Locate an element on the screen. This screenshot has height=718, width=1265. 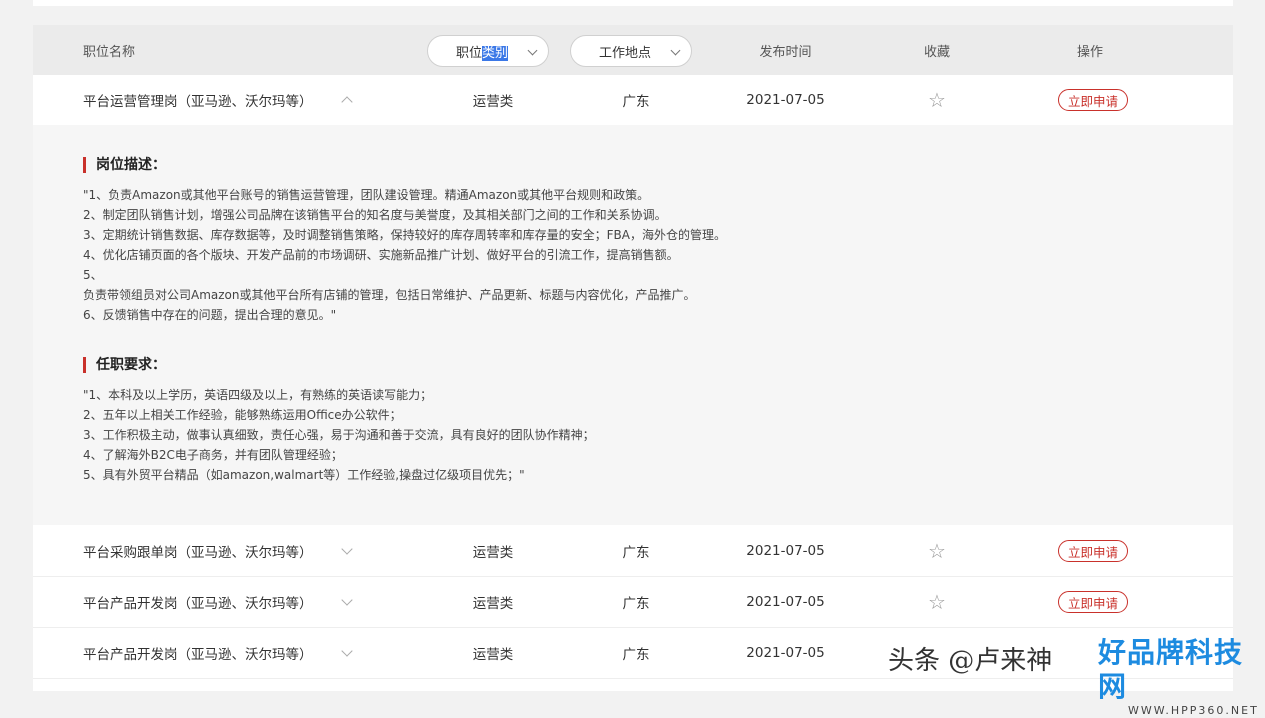
description-line: 6、反馈销售中存在的问题，提出合理的意见。" is located at coordinates (210, 315).